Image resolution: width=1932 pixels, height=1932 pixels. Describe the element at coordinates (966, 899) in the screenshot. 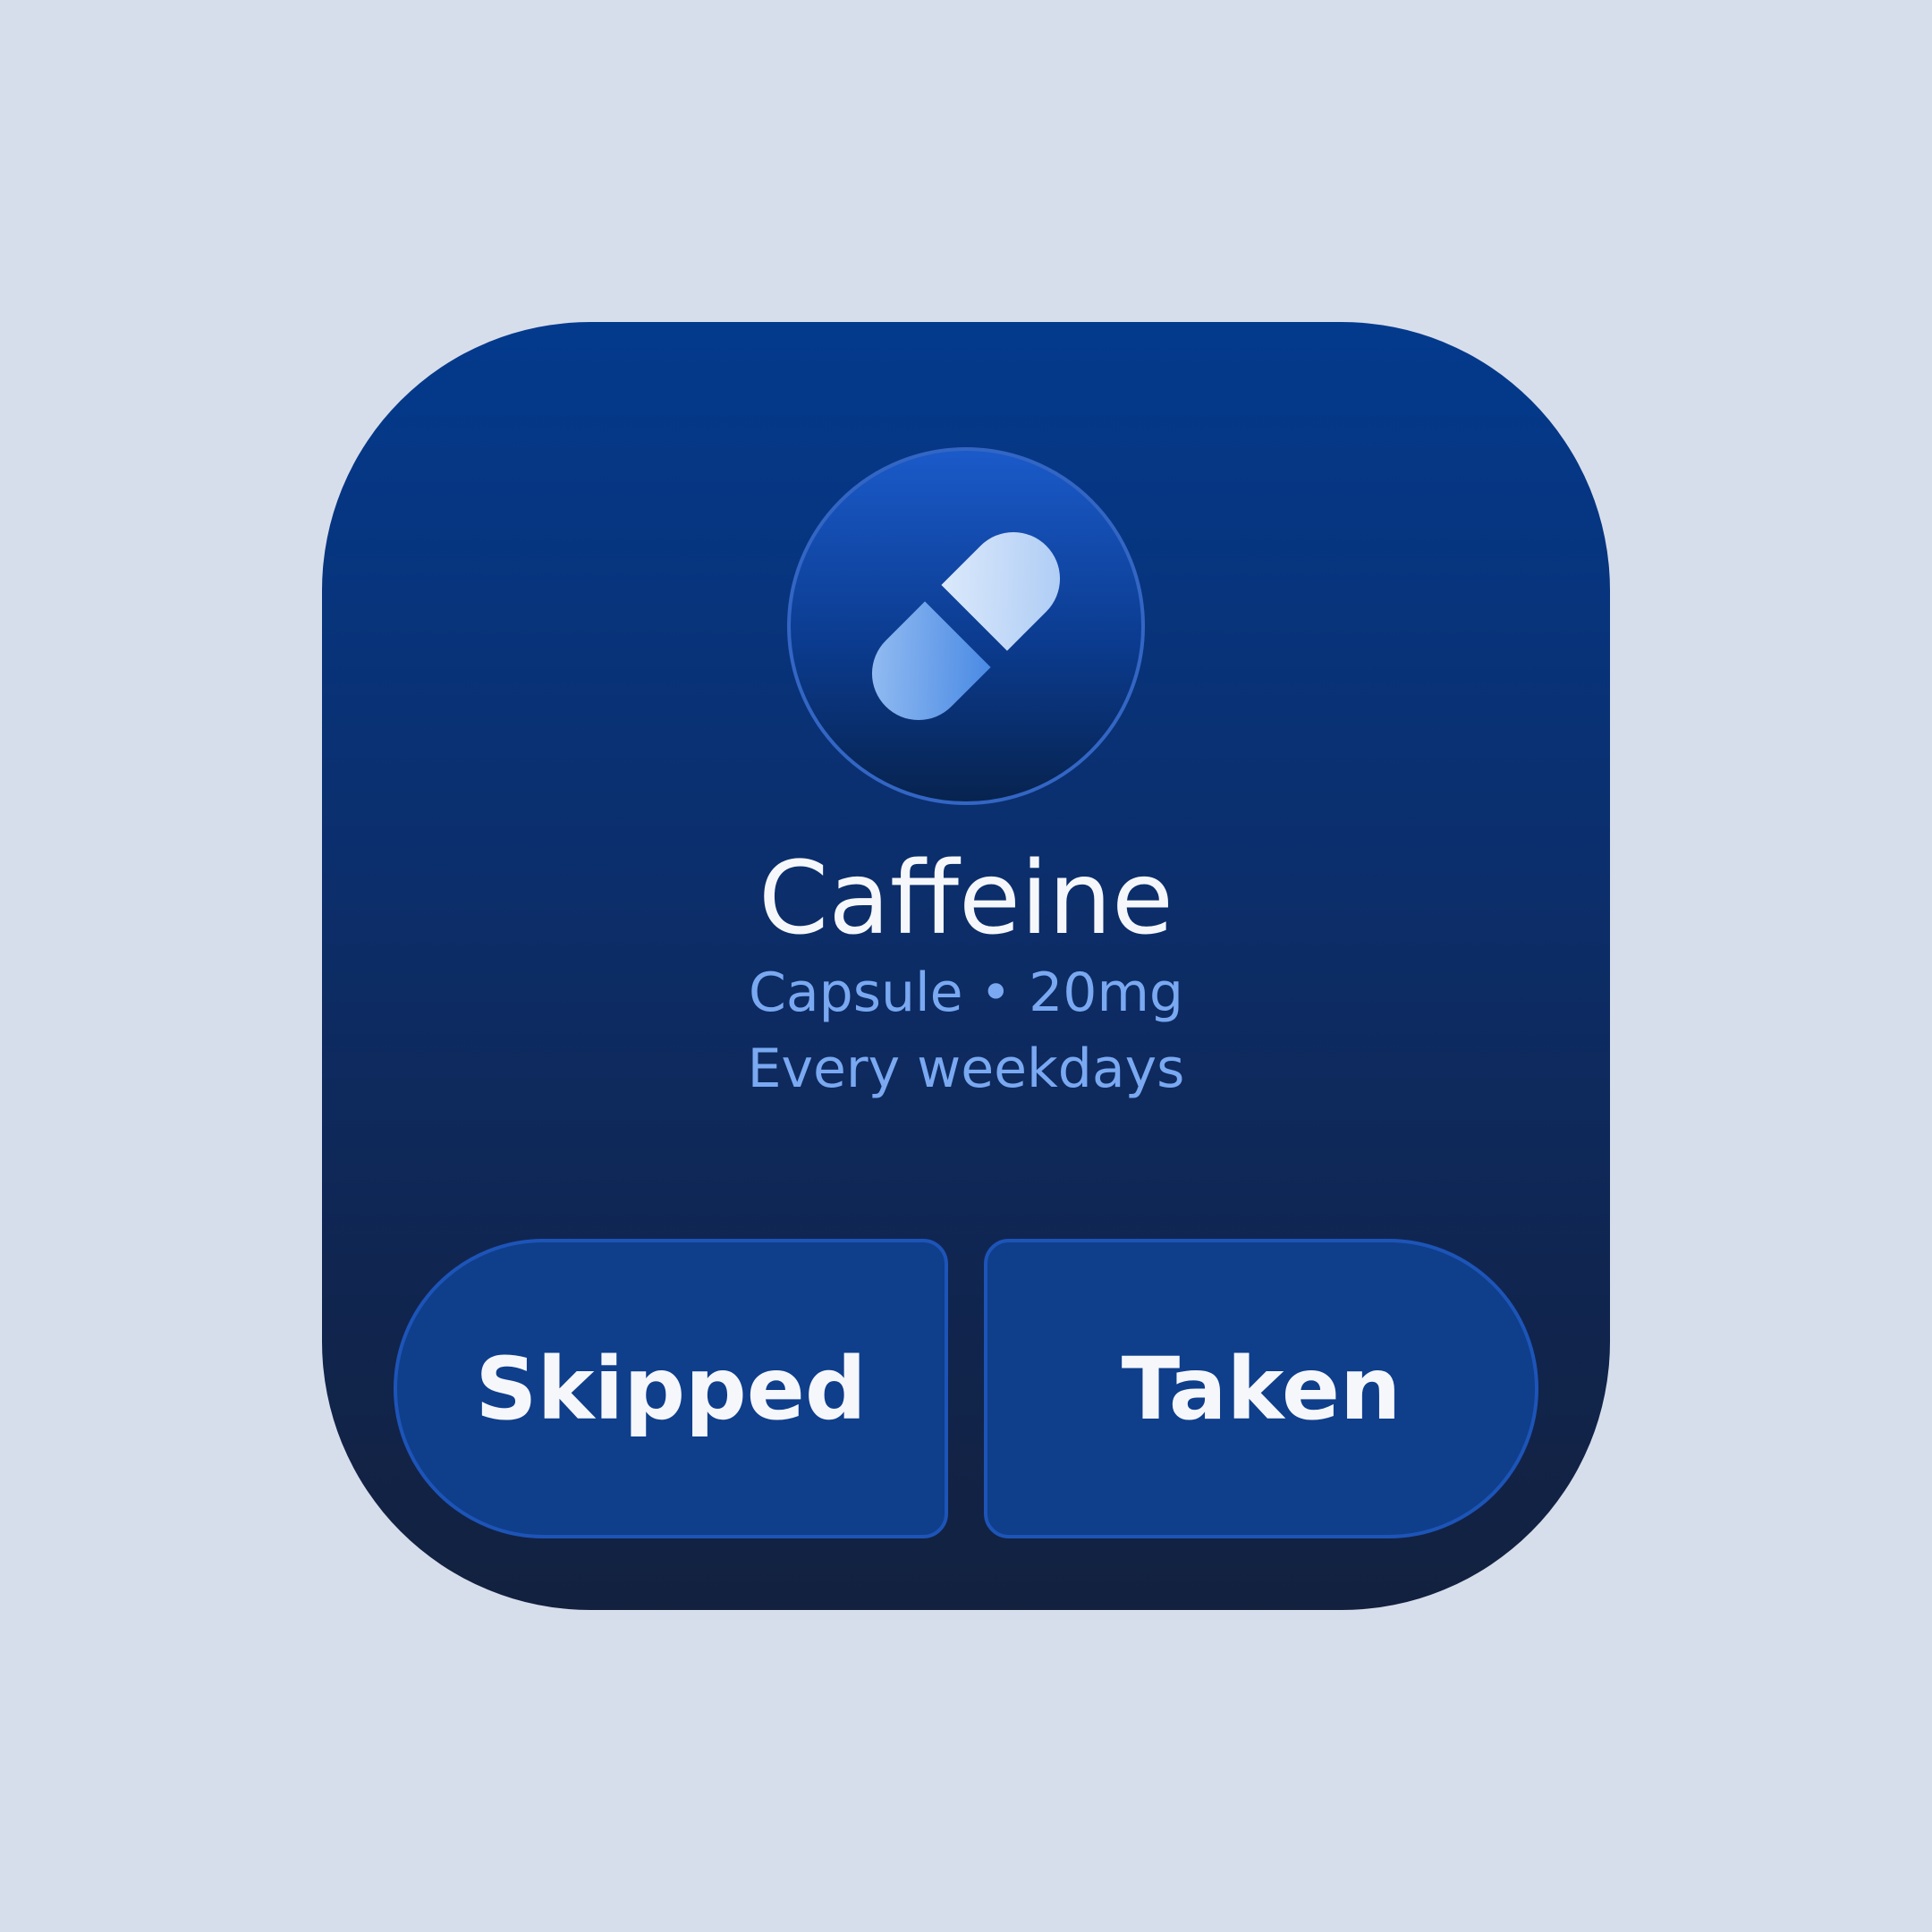

I see `medication-name: Caffeine` at that location.